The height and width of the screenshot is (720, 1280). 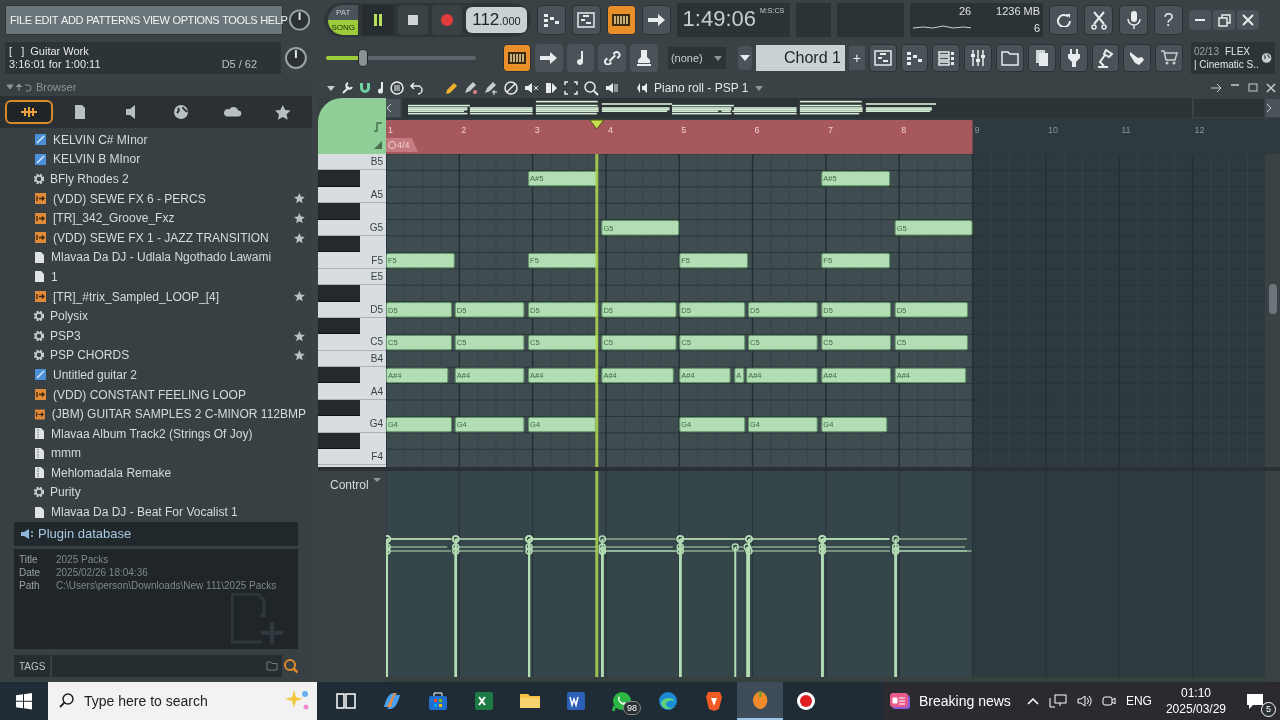 I want to click on browser-item: (JBM) GUITAR SAMPLES 2 C-MINOR 112BMP, so click(x=156, y=414).